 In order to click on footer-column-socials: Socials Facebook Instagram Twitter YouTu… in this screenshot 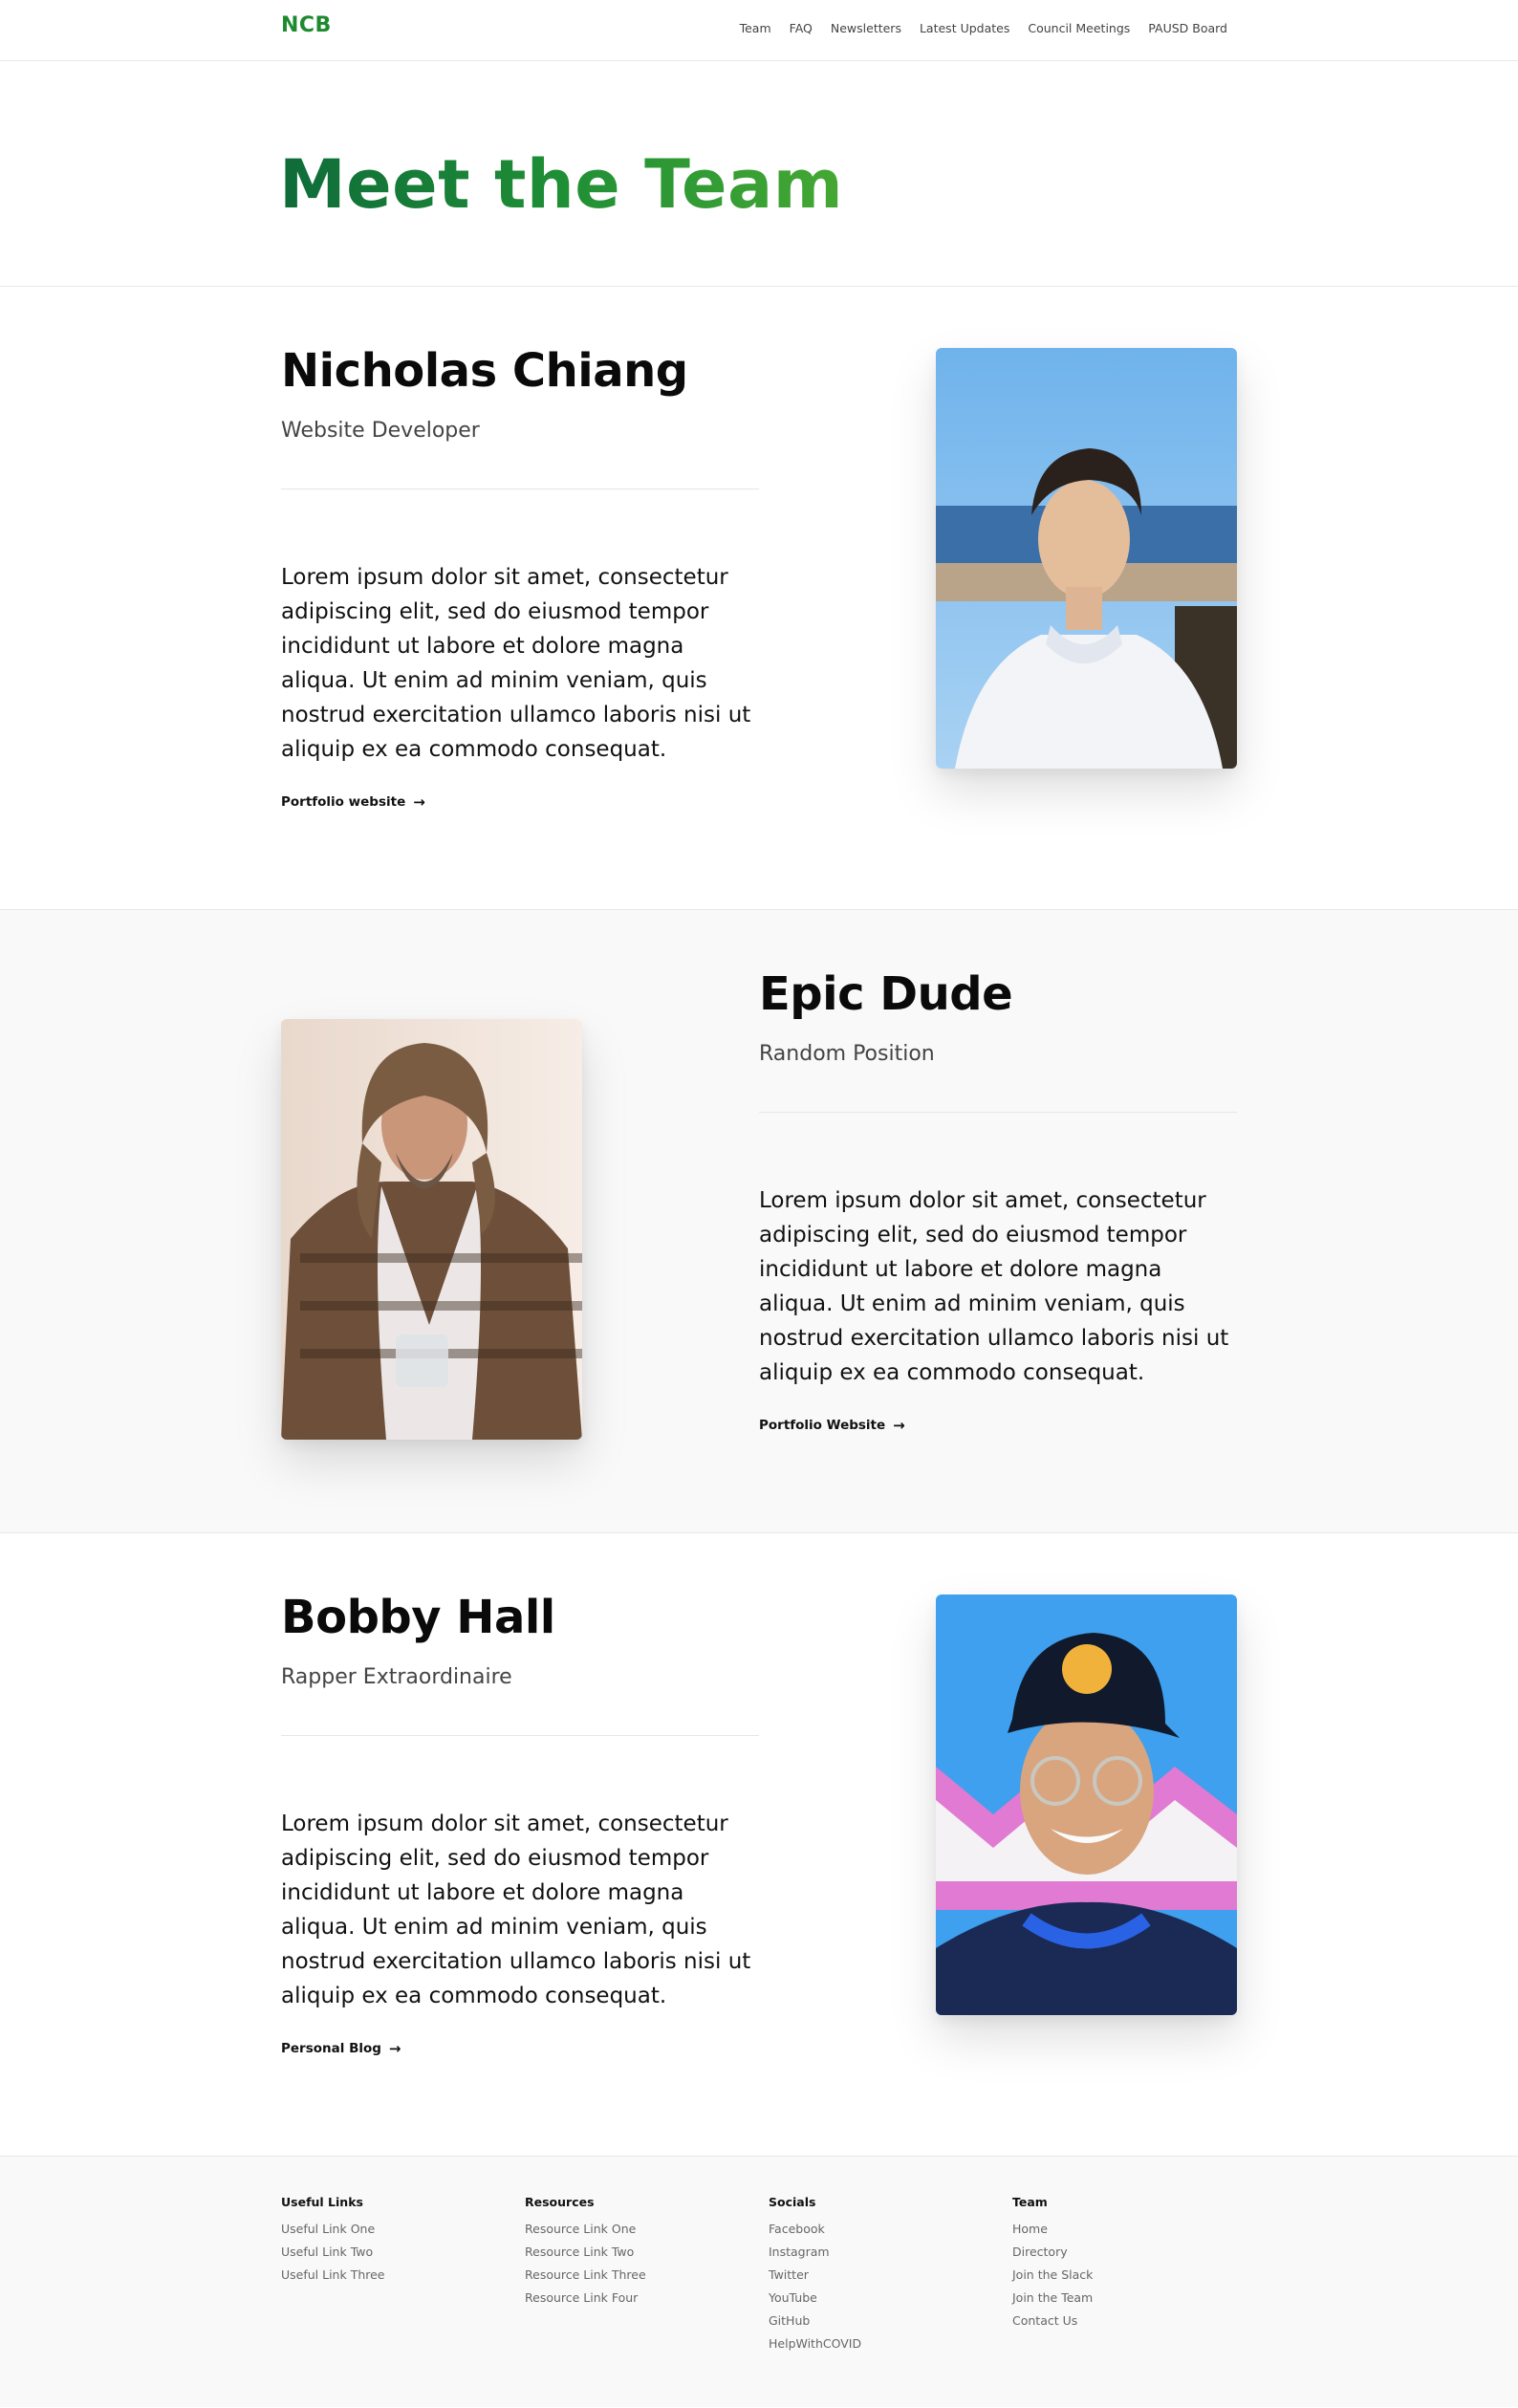, I will do `click(879, 2275)`.